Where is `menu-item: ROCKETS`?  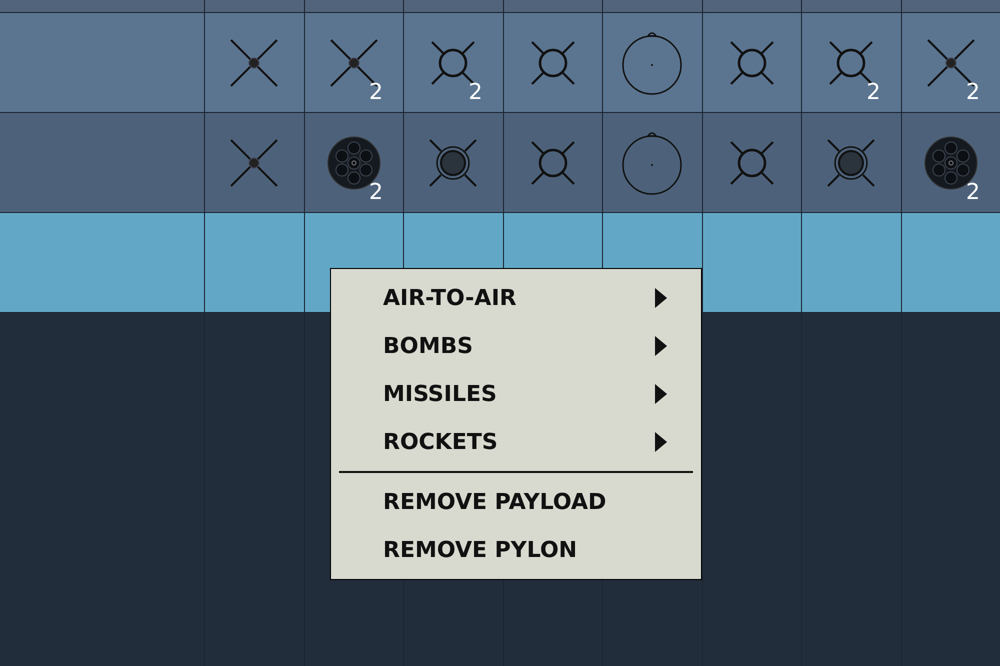 menu-item: ROCKETS is located at coordinates (516, 442).